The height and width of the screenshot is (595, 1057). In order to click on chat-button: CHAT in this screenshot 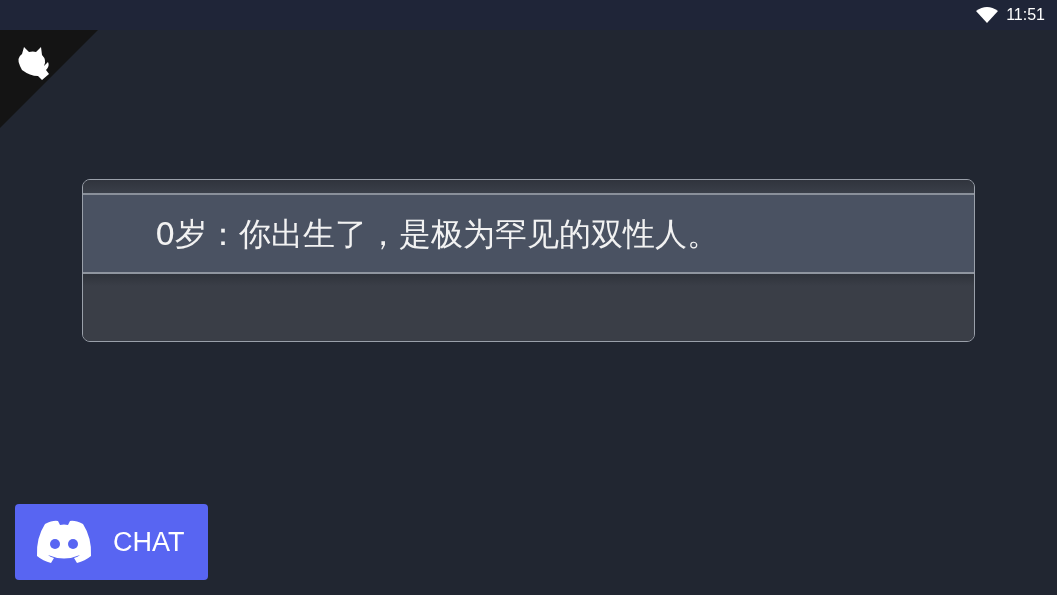, I will do `click(111, 542)`.